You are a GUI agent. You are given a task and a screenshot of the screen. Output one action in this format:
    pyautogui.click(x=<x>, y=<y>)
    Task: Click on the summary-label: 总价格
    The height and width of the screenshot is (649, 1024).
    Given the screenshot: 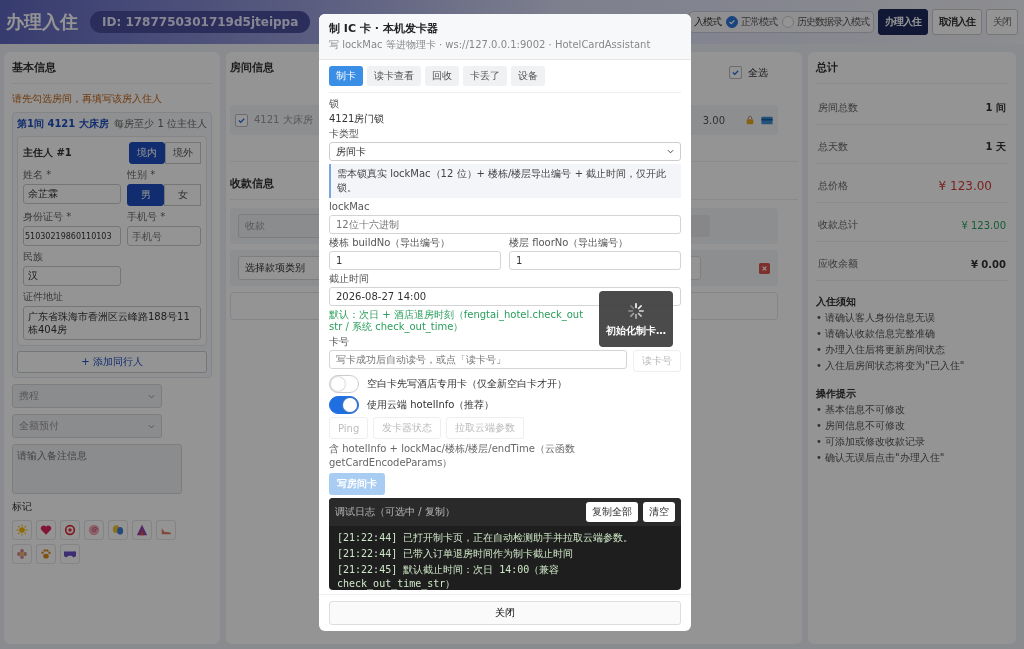 What is the action you would take?
    pyautogui.click(x=833, y=186)
    